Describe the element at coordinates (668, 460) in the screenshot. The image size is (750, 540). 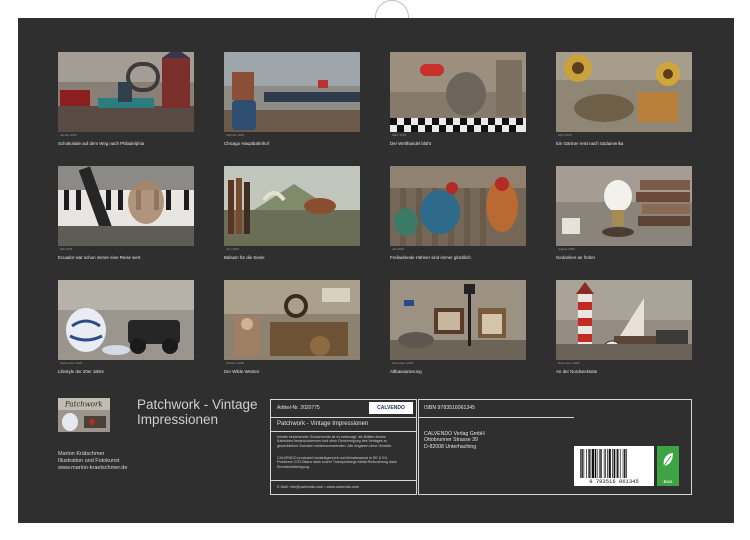
I see `leaf-icon` at that location.